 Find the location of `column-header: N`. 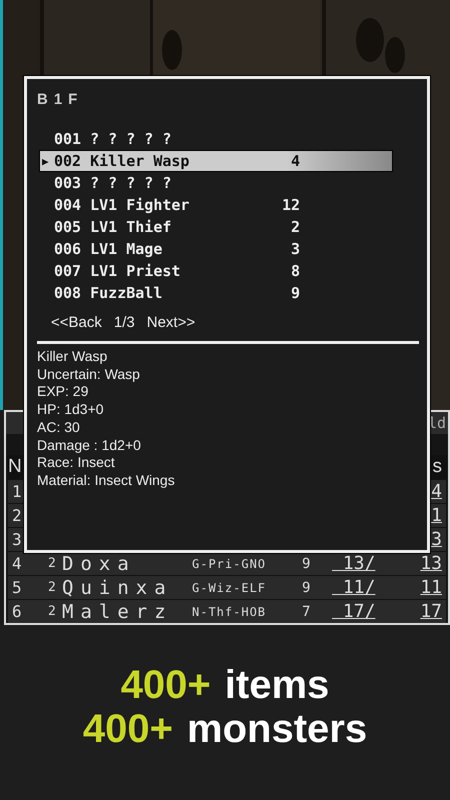

column-header: N is located at coordinates (15, 467).